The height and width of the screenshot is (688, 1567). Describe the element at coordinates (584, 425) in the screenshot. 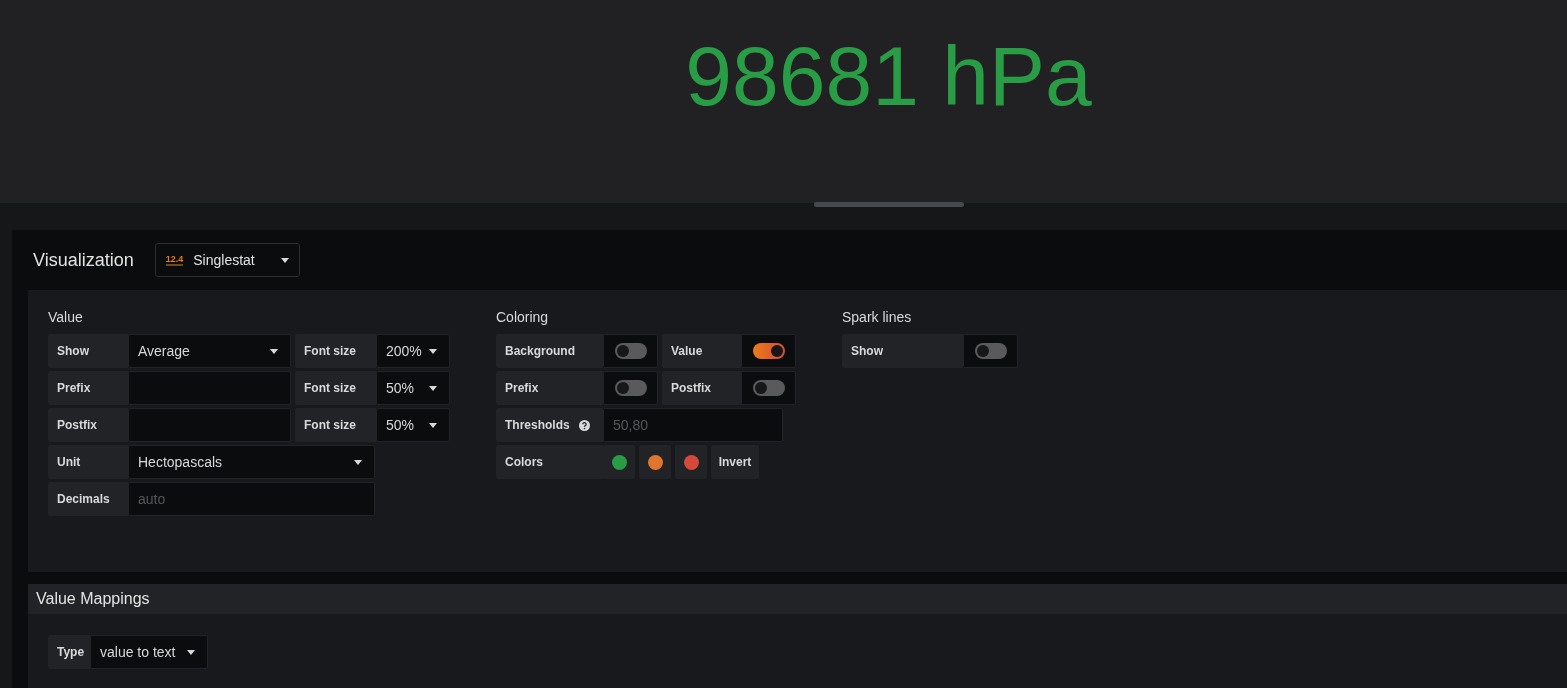

I see `help-icon` at that location.